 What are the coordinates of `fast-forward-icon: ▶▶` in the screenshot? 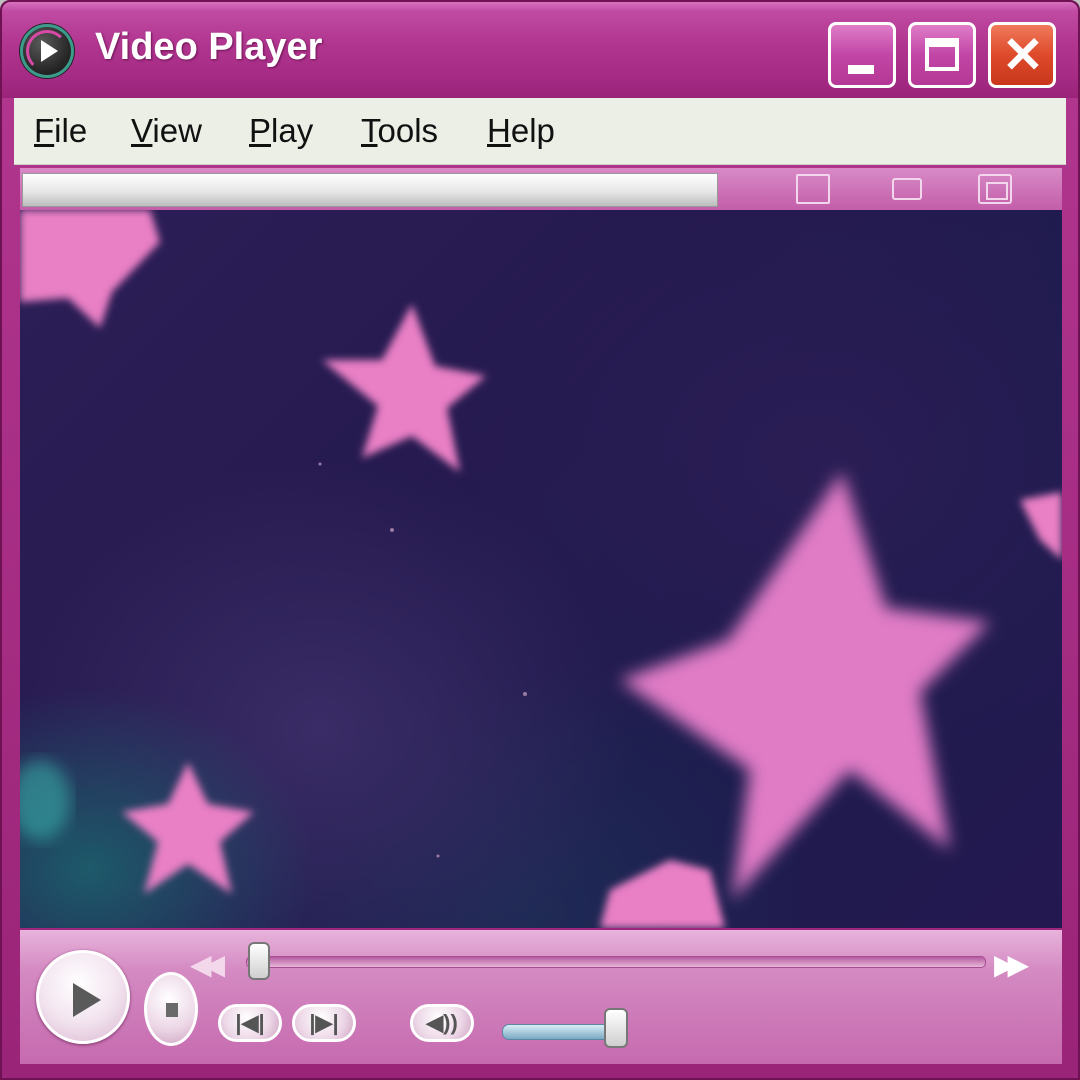 It's located at (1011, 964).